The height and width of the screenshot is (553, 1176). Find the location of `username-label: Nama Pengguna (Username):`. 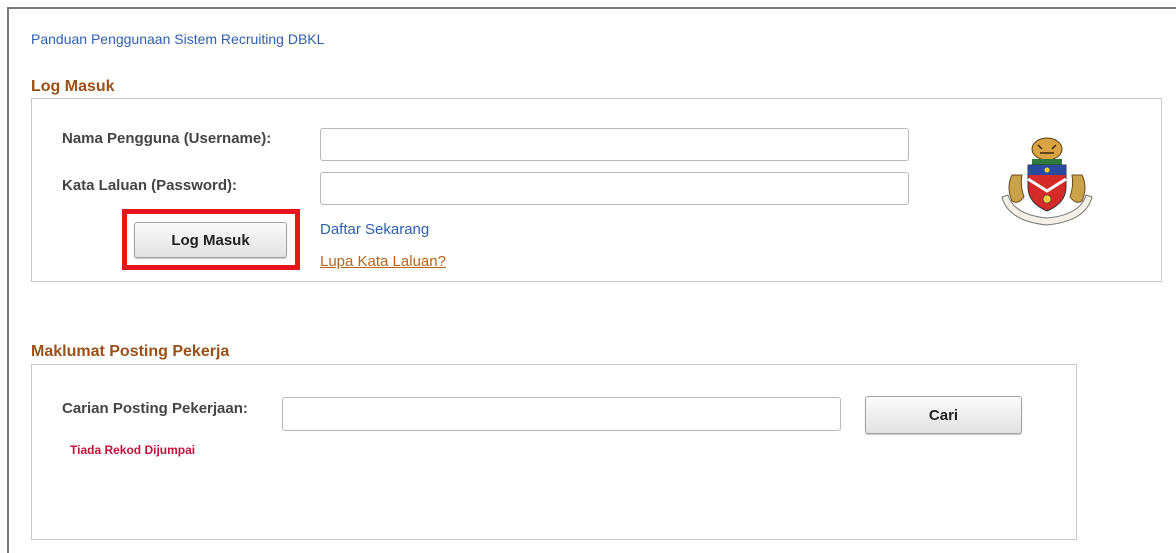

username-label: Nama Pengguna (Username): is located at coordinates (167, 138).